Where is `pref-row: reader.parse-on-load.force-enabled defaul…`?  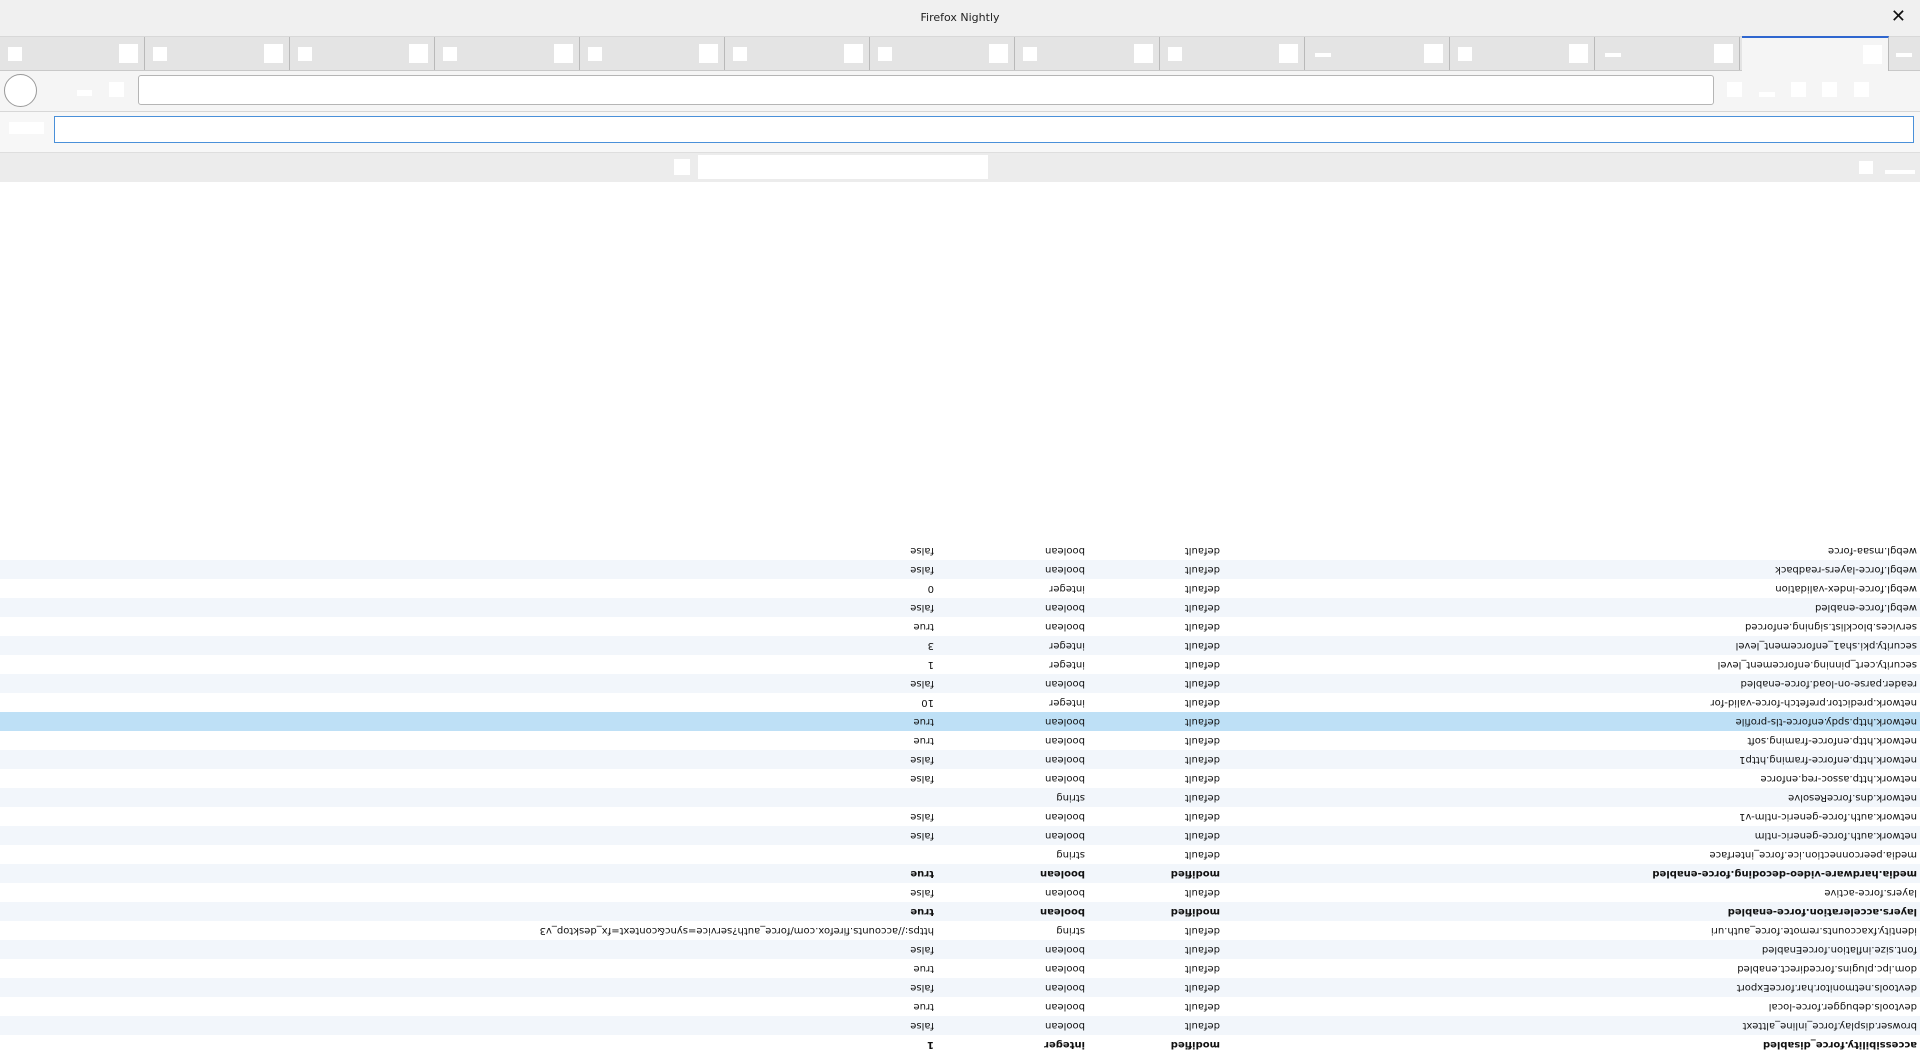
pref-row: reader.parse-on-load.force-enabled defaul… is located at coordinates (960, 683).